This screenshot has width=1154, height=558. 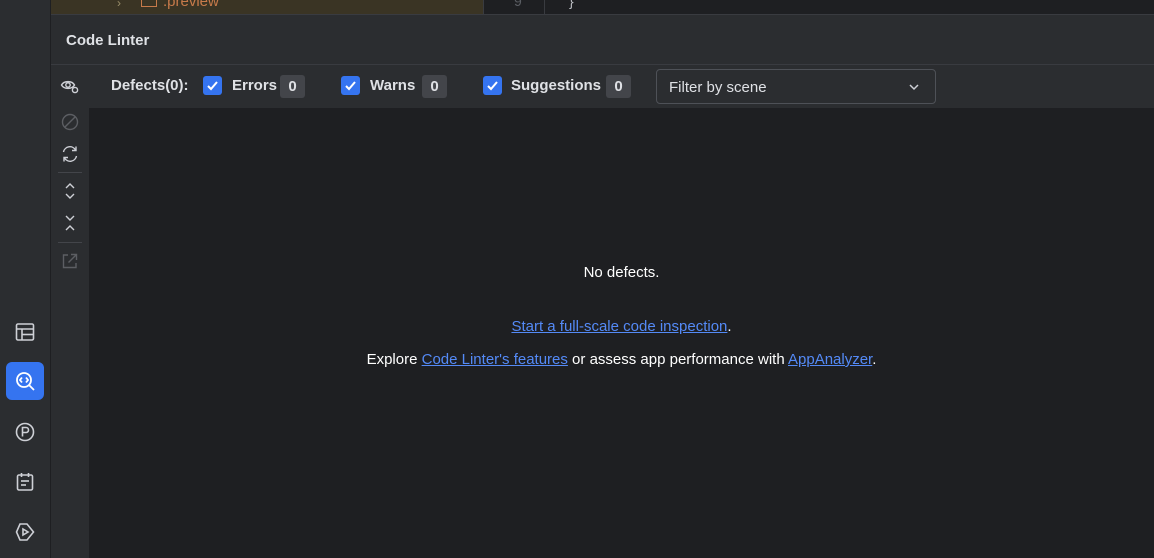 I want to click on panel-title: Code Linter, so click(x=108, y=40).